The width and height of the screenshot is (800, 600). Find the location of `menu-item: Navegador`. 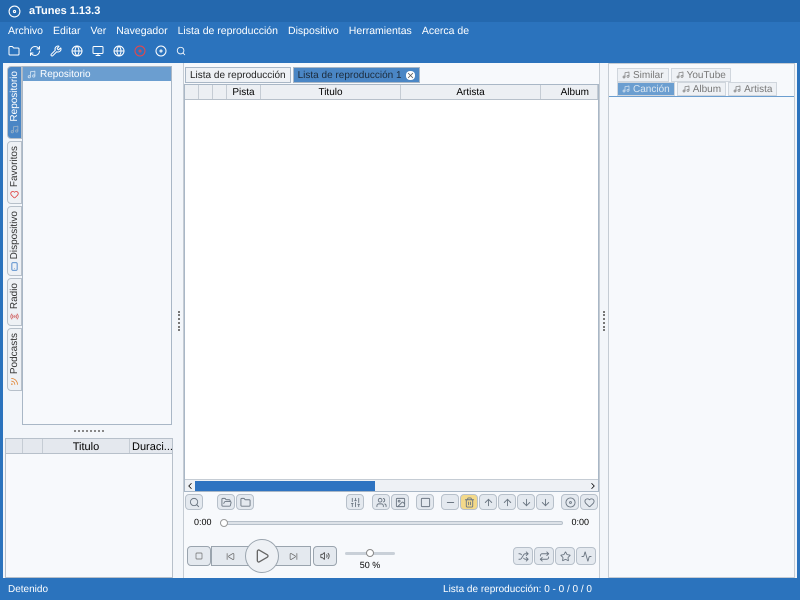

menu-item: Navegador is located at coordinates (142, 32).